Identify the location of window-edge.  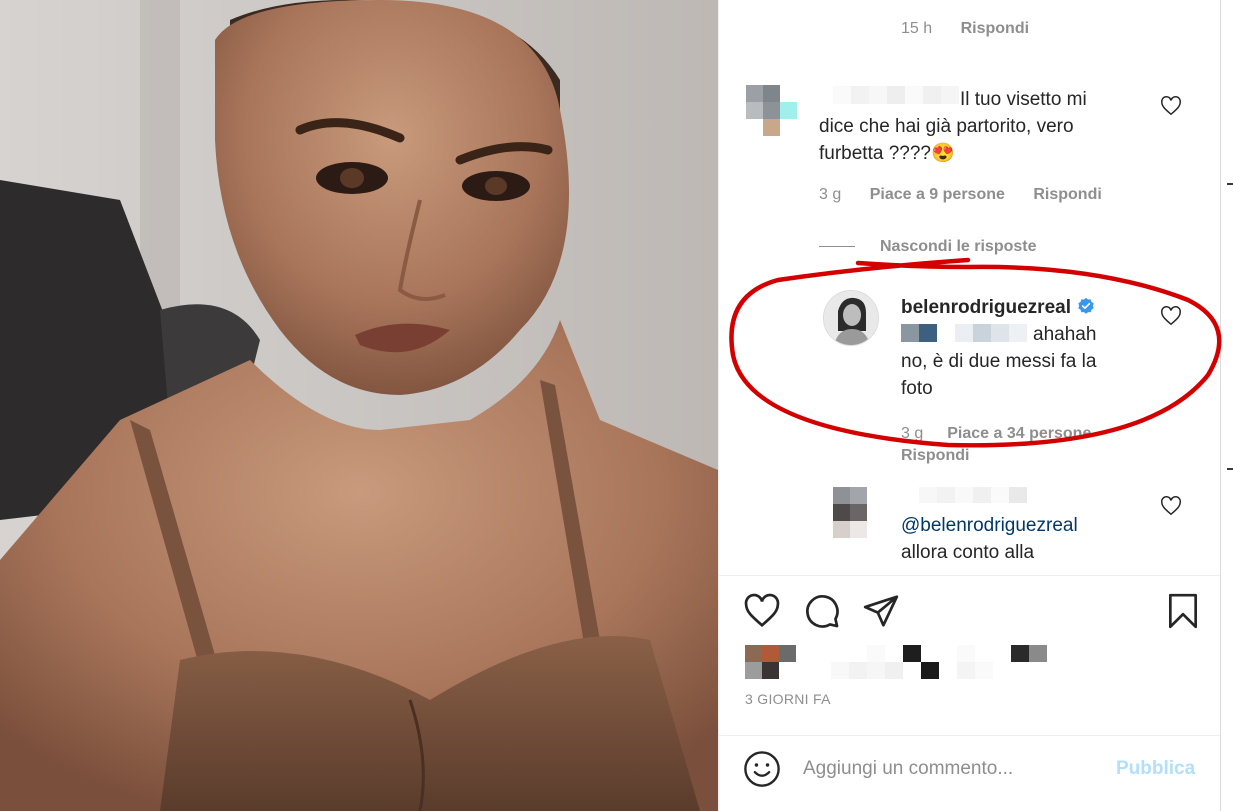
(1226, 405).